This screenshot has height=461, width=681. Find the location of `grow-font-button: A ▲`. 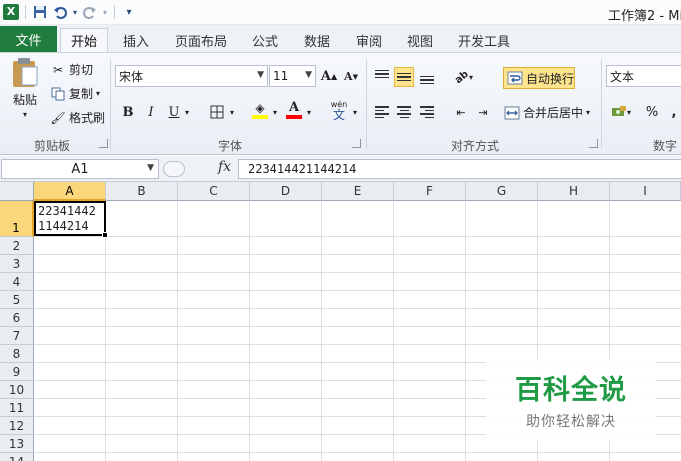

grow-font-button: A ▲ is located at coordinates (329, 76).